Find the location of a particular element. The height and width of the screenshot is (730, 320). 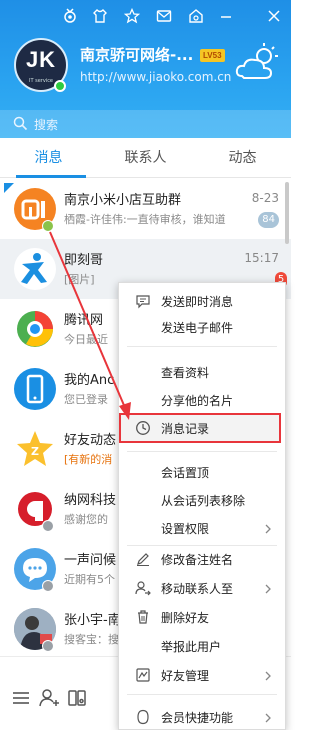

menu-item-permissions: 设置权限 is located at coordinates (202, 528).